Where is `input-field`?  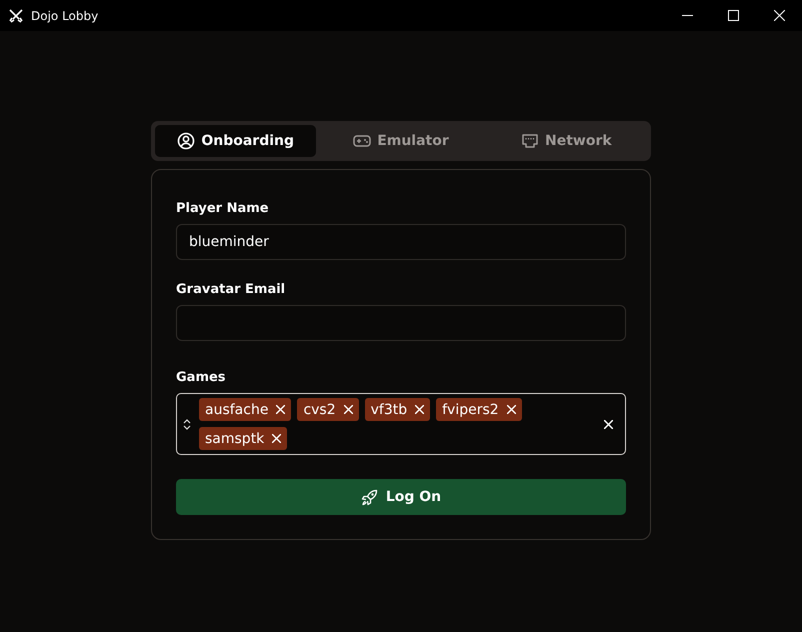
input-field is located at coordinates (401, 323).